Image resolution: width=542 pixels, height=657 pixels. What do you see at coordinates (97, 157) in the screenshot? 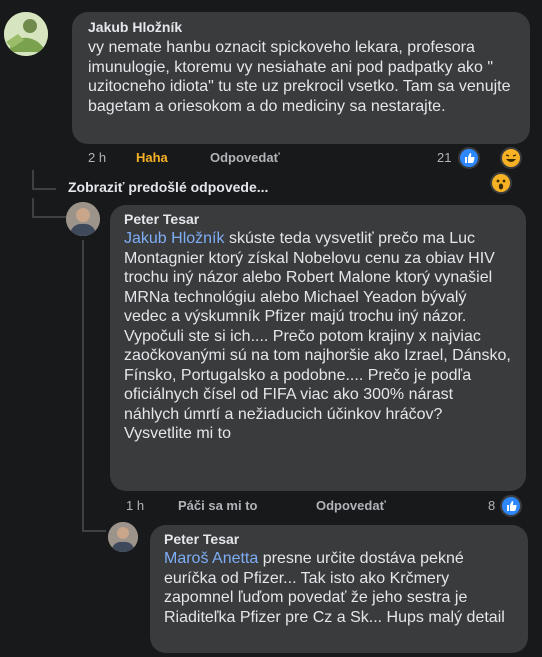
I see `comment-time: 2 h` at bounding box center [97, 157].